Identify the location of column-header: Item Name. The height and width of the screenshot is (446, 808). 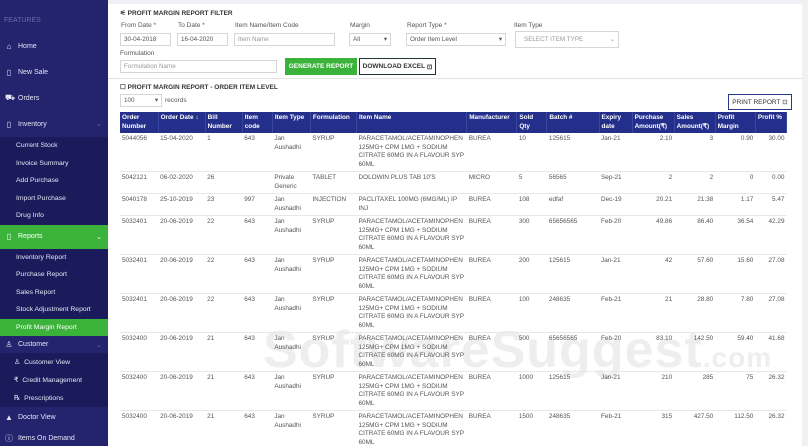
(412, 122).